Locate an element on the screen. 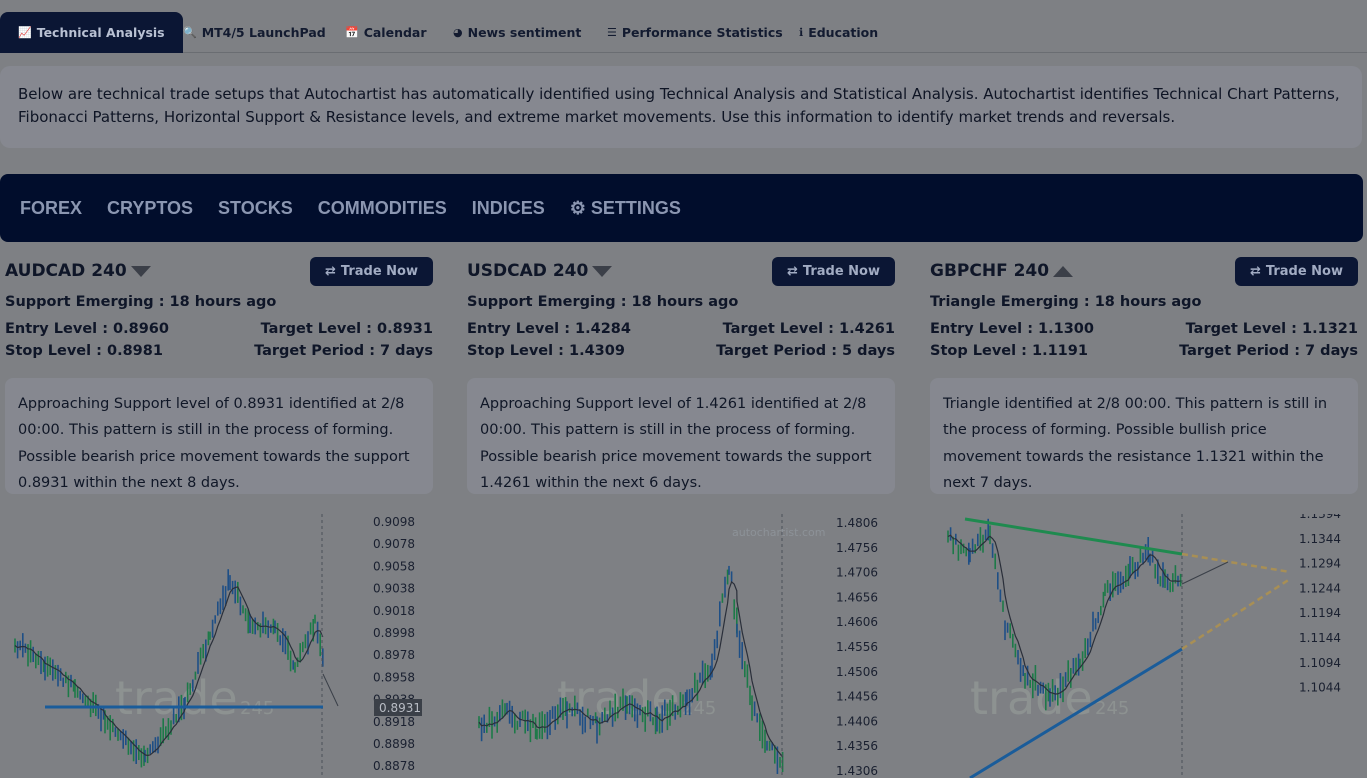 Image resolution: width=1367 pixels, height=778 pixels. axis-tick-label: 1.4606 is located at coordinates (857, 622).